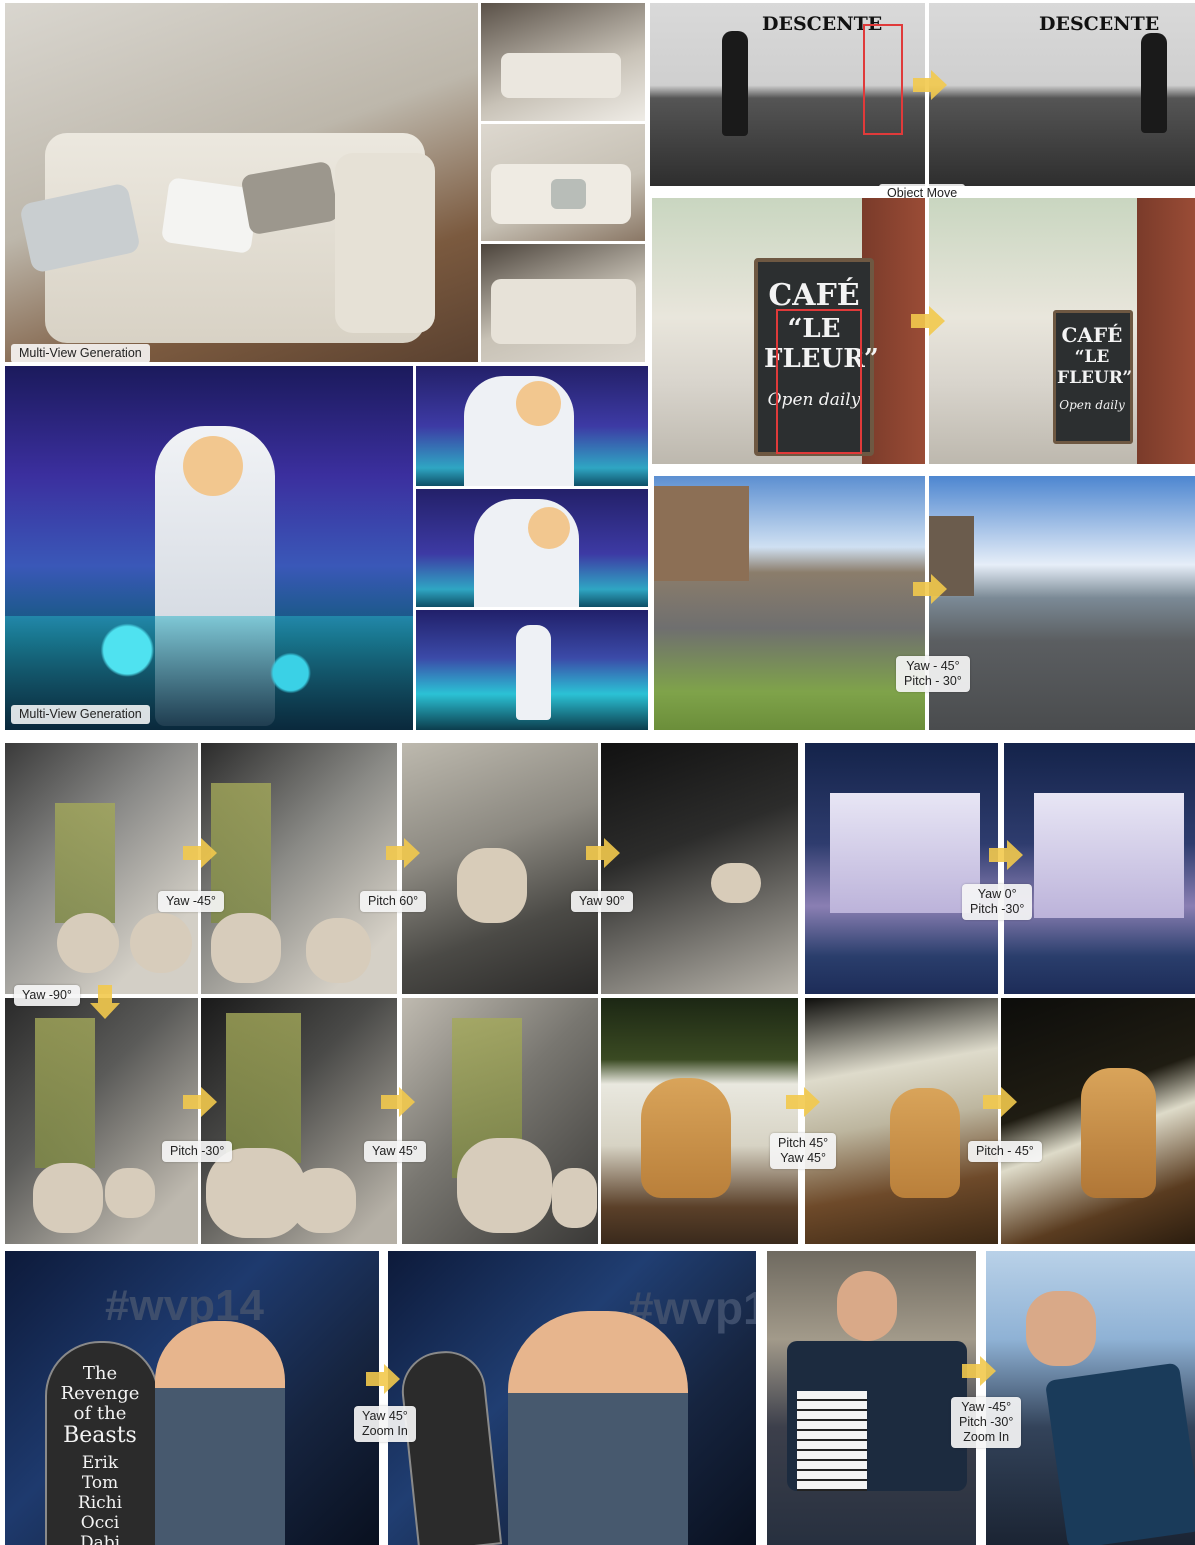 The image size is (1195, 1545). I want to click on plant-tag-5: Yaw 45°, so click(395, 1151).